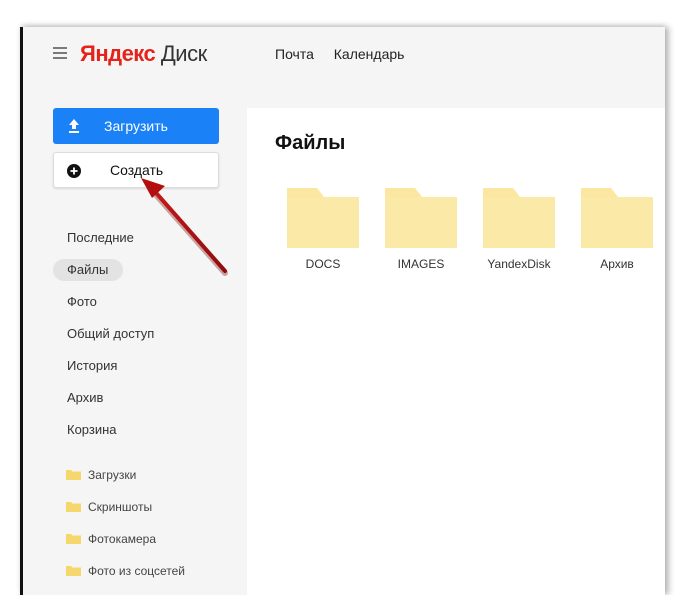  What do you see at coordinates (323, 264) in the screenshot?
I see `folder-name: DOCS` at bounding box center [323, 264].